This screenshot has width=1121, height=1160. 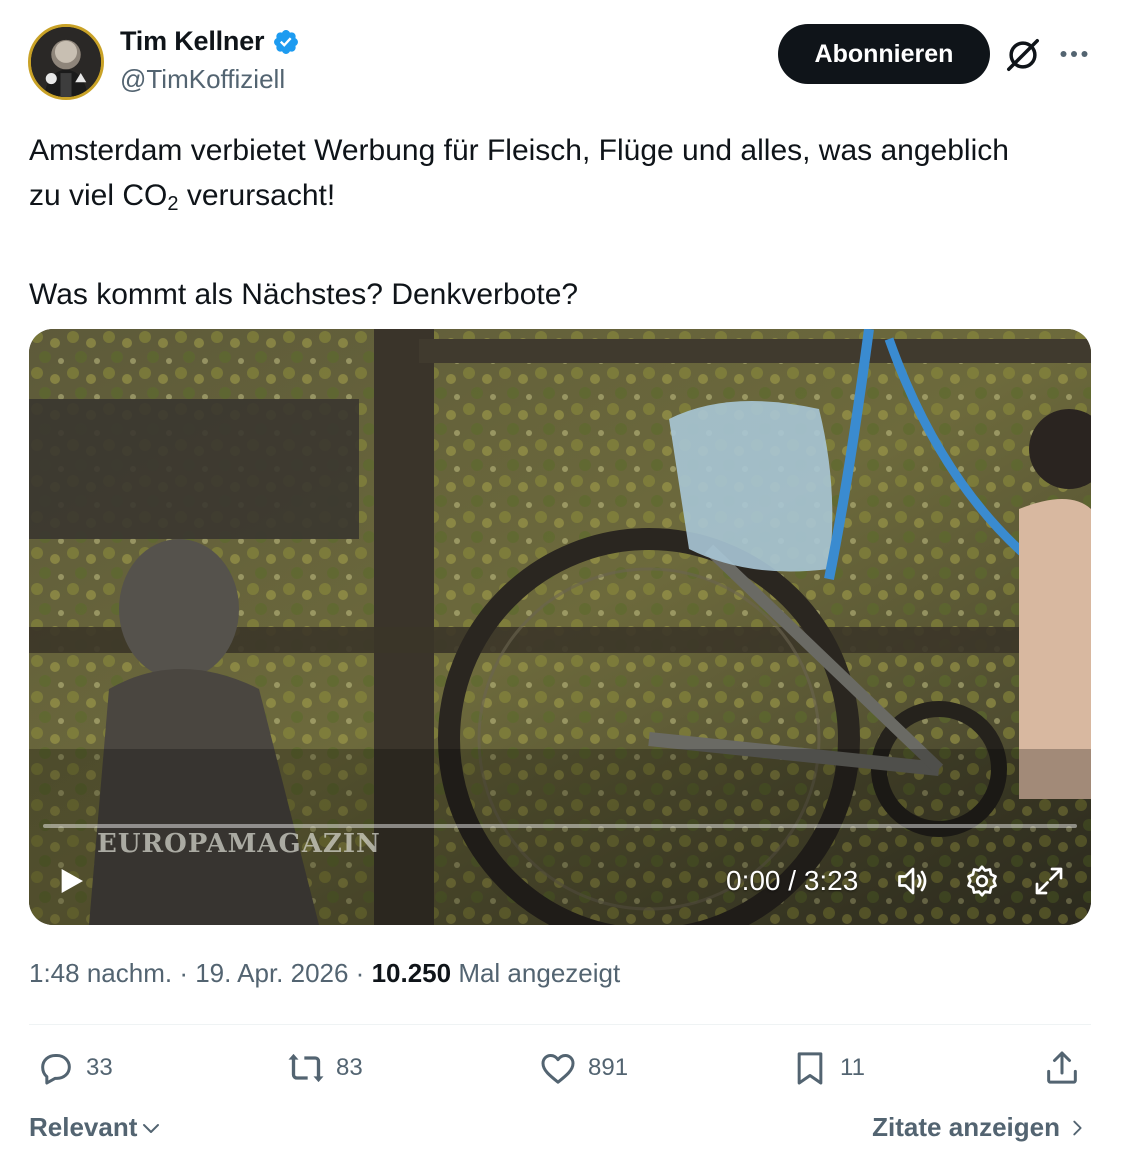 I want to click on show-quotes-label: Zitate anzeigen, so click(x=966, y=1127).